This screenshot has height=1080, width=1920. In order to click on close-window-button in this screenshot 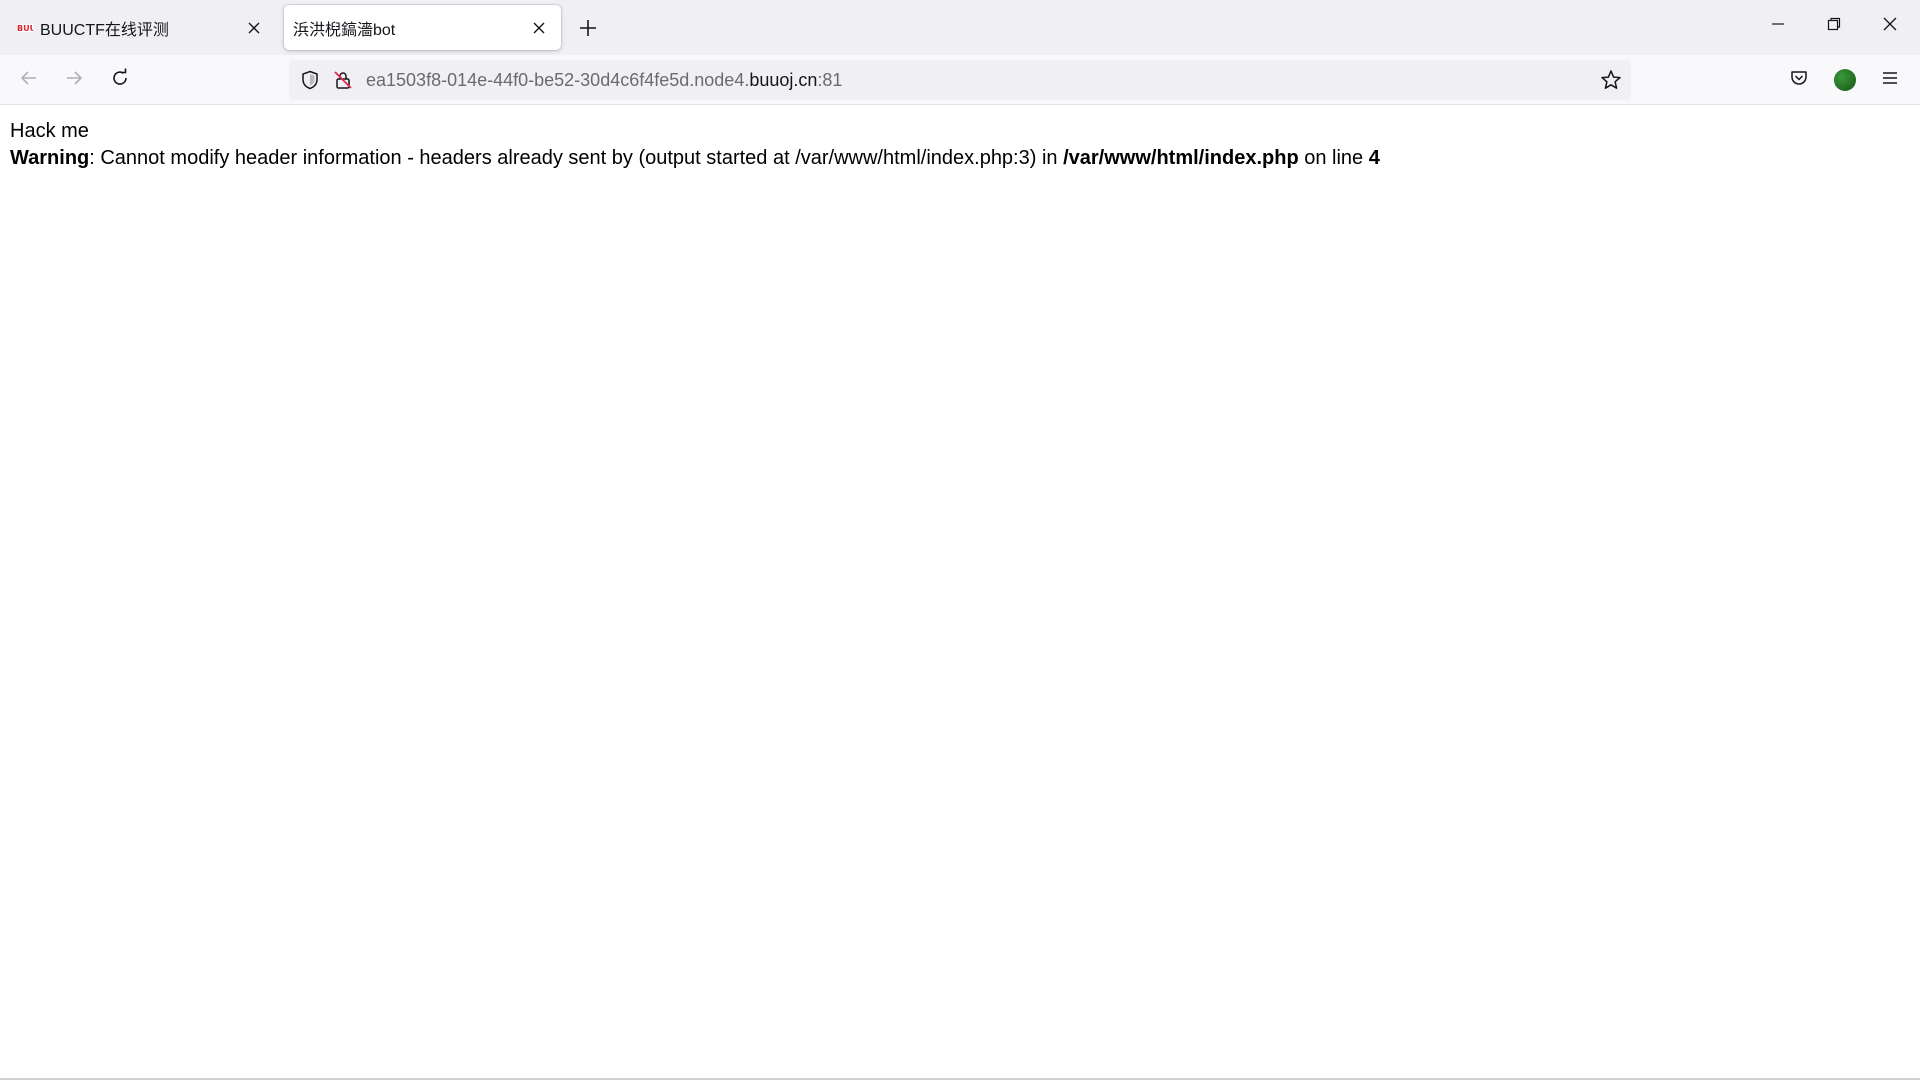, I will do `click(1890, 26)`.